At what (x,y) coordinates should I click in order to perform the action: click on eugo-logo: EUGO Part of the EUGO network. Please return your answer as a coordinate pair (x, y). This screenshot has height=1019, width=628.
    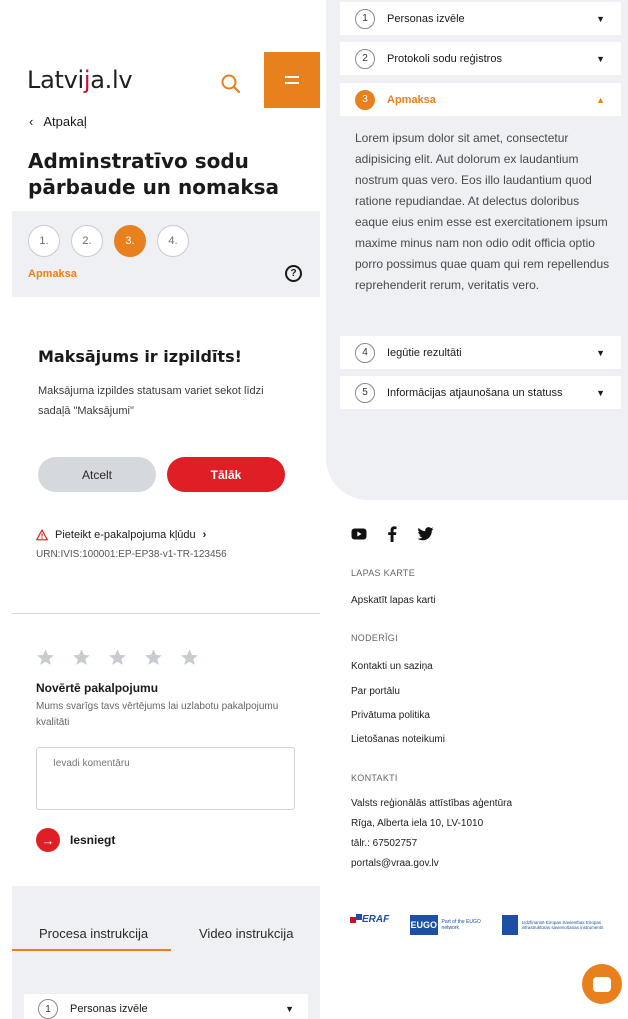
    Looking at the image, I should click on (448, 925).